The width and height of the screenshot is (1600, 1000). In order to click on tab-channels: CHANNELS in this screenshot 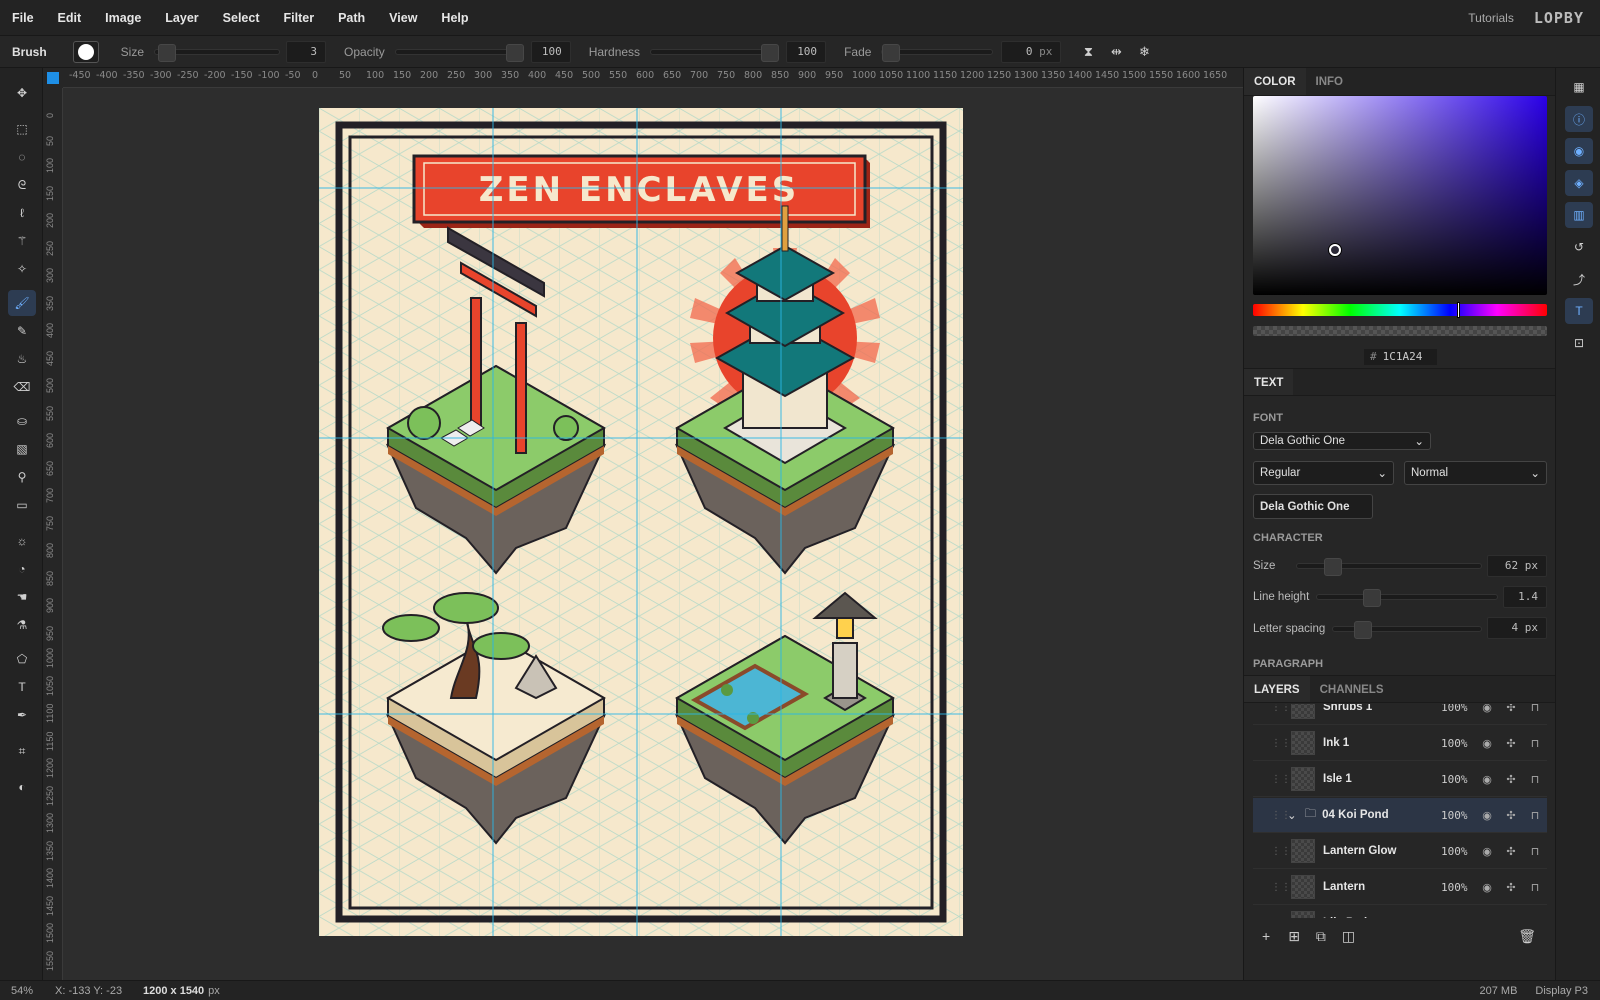, I will do `click(1352, 689)`.